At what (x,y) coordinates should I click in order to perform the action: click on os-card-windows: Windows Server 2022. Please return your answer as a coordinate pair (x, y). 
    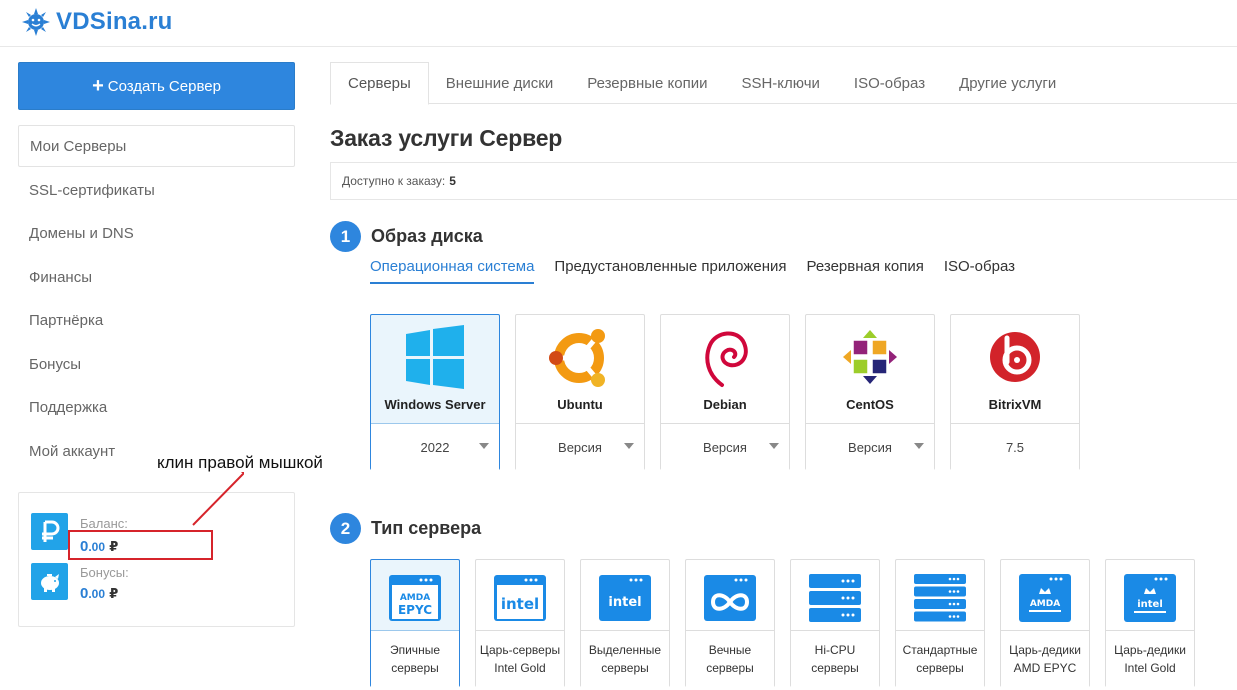
    Looking at the image, I should click on (435, 392).